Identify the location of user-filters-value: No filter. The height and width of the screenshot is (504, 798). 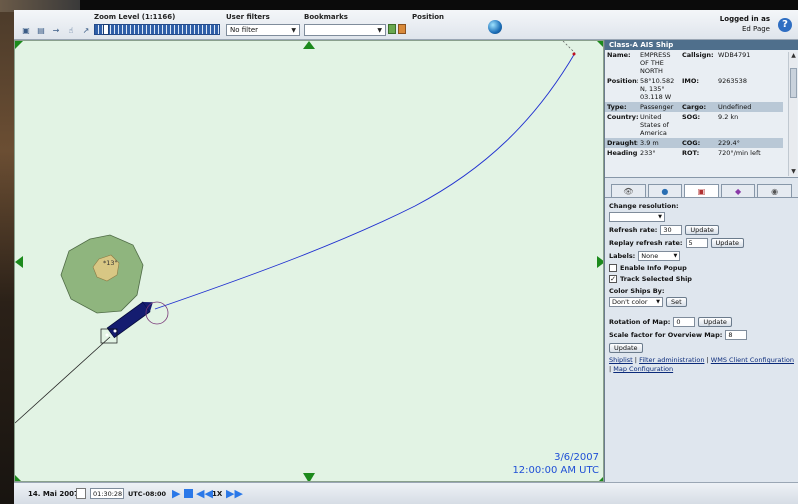
(244, 30).